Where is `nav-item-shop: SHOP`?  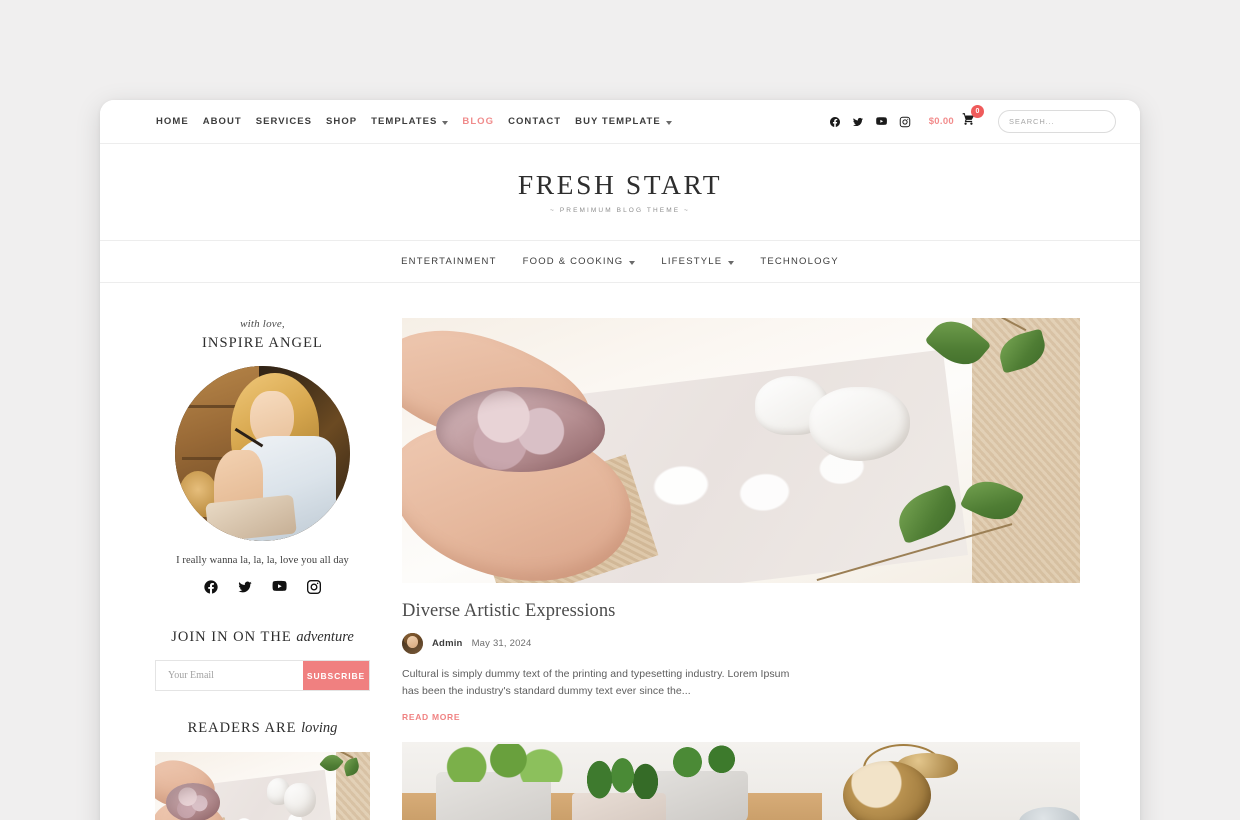
nav-item-shop: SHOP is located at coordinates (348, 121).